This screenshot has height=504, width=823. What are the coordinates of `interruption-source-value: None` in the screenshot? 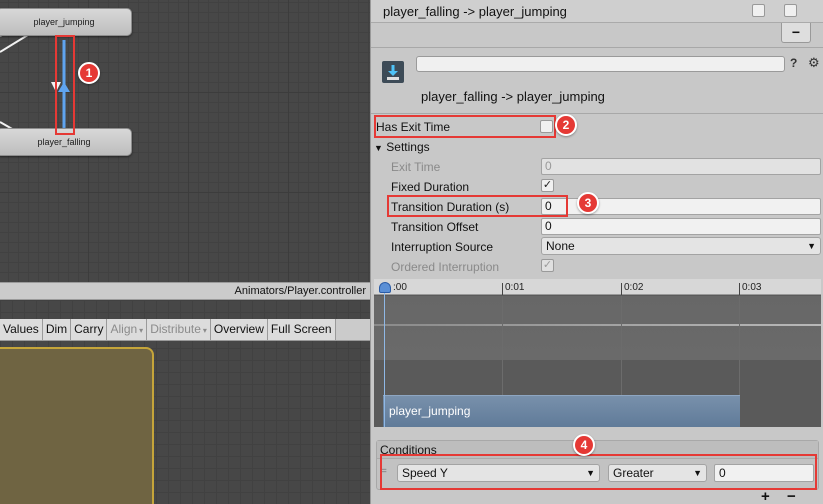 It's located at (560, 246).